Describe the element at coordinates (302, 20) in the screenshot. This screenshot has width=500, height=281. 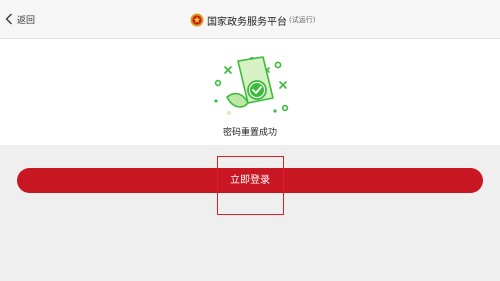
I see `trial-badge: (试运行)` at that location.